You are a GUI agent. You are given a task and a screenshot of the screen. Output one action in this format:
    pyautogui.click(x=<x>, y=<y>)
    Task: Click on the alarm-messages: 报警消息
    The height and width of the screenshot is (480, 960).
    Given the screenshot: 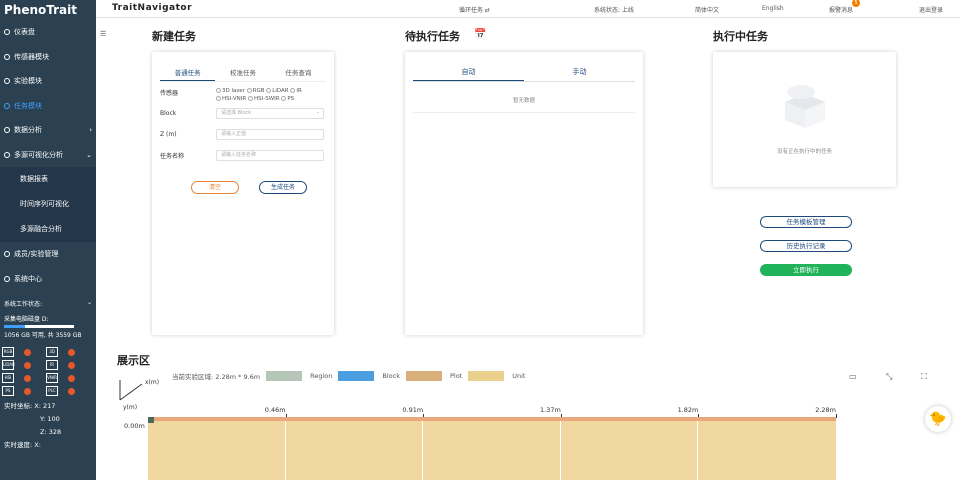 What is the action you would take?
    pyautogui.click(x=841, y=9)
    